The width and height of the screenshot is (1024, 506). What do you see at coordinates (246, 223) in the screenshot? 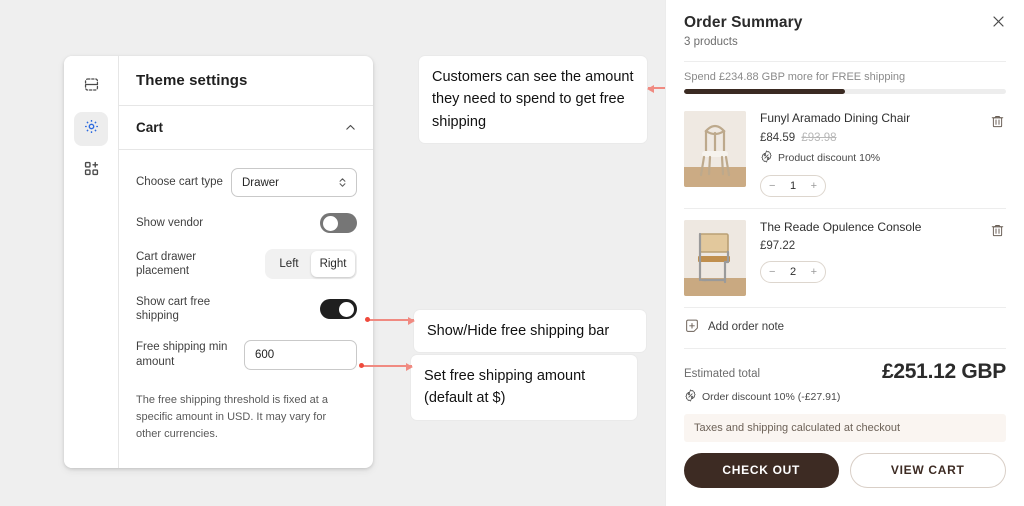
I see `field-show-vendor: Show vendor` at bounding box center [246, 223].